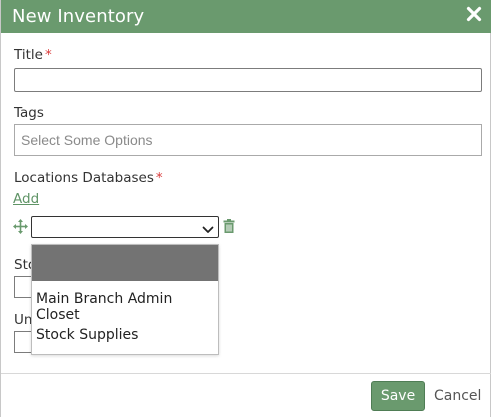  What do you see at coordinates (88, 178) in the screenshot?
I see `locations-label: Locations Databases *` at bounding box center [88, 178].